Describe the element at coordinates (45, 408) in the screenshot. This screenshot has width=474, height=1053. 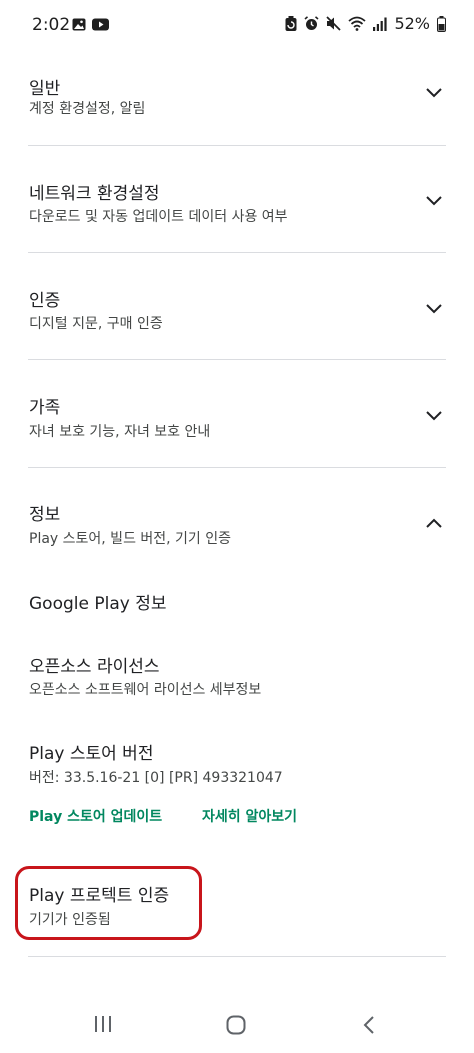
I see `section-title: 가족` at that location.